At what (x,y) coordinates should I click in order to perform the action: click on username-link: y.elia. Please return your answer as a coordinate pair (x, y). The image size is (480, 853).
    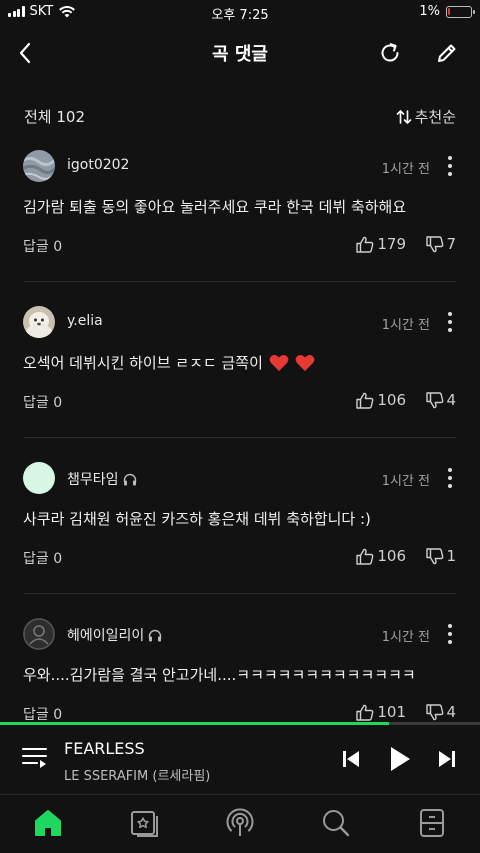
    Looking at the image, I should click on (85, 321).